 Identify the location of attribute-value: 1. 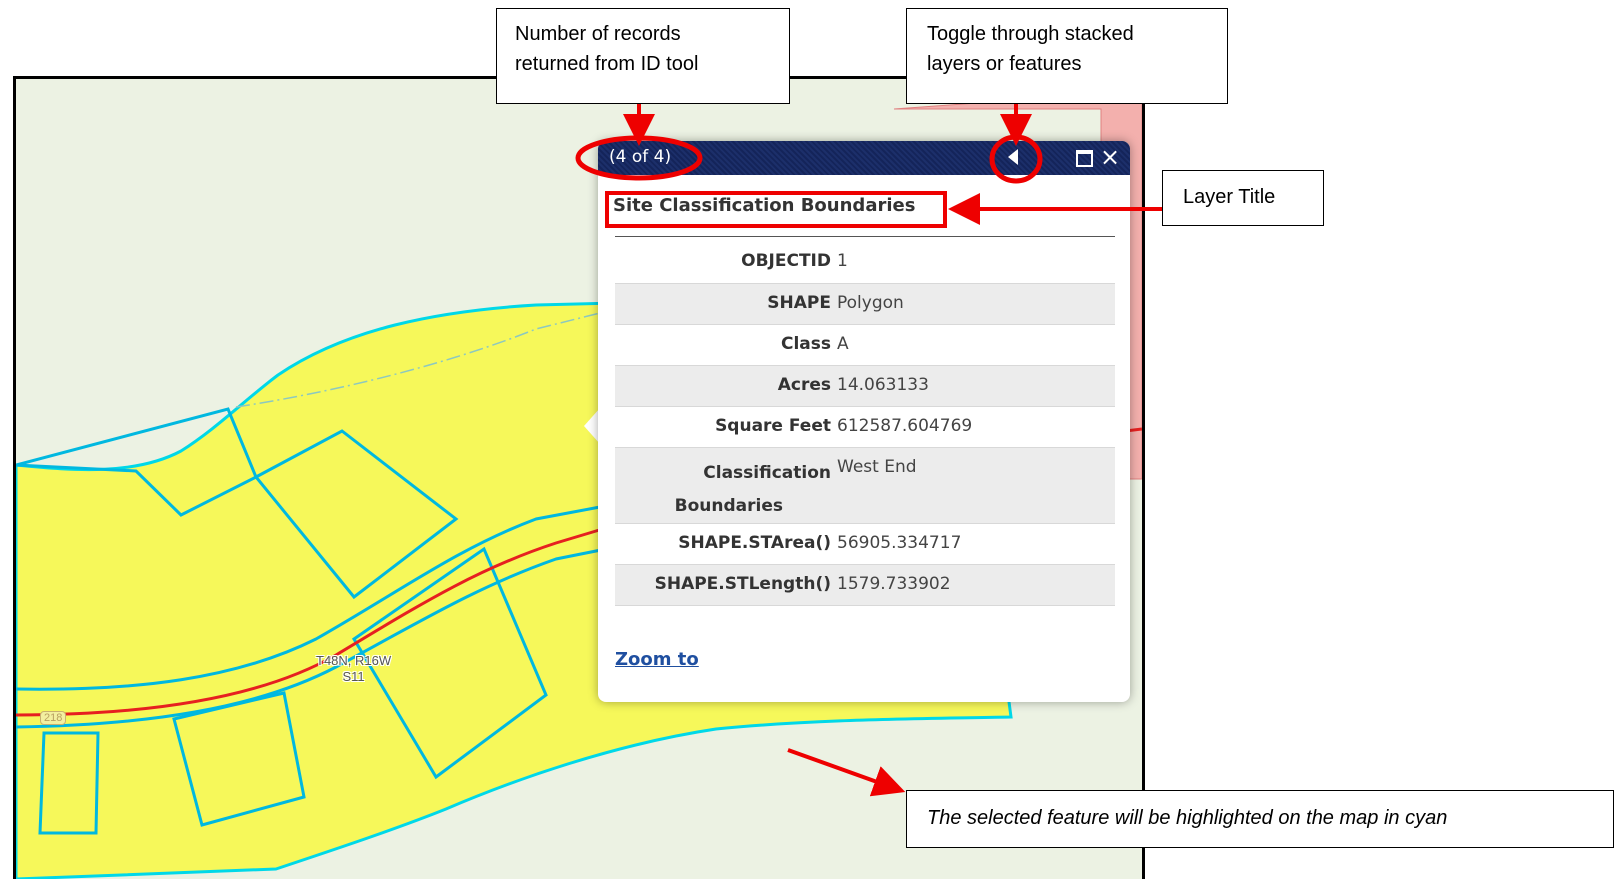
(842, 261).